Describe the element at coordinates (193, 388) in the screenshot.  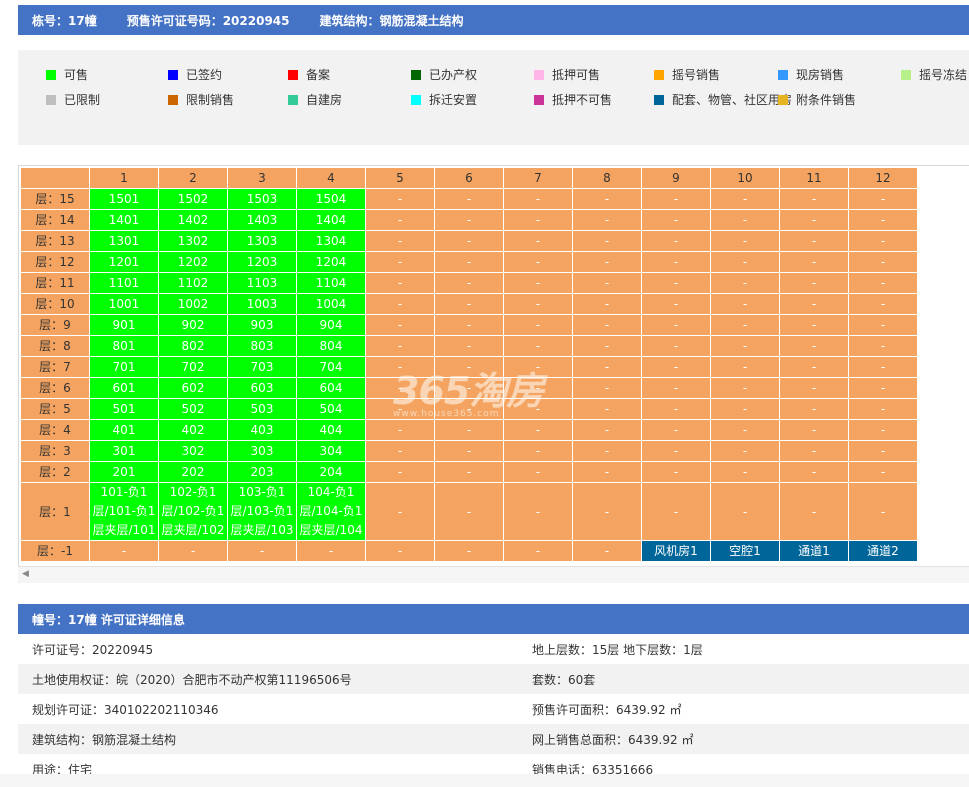
I see `unit-cell: 602` at that location.